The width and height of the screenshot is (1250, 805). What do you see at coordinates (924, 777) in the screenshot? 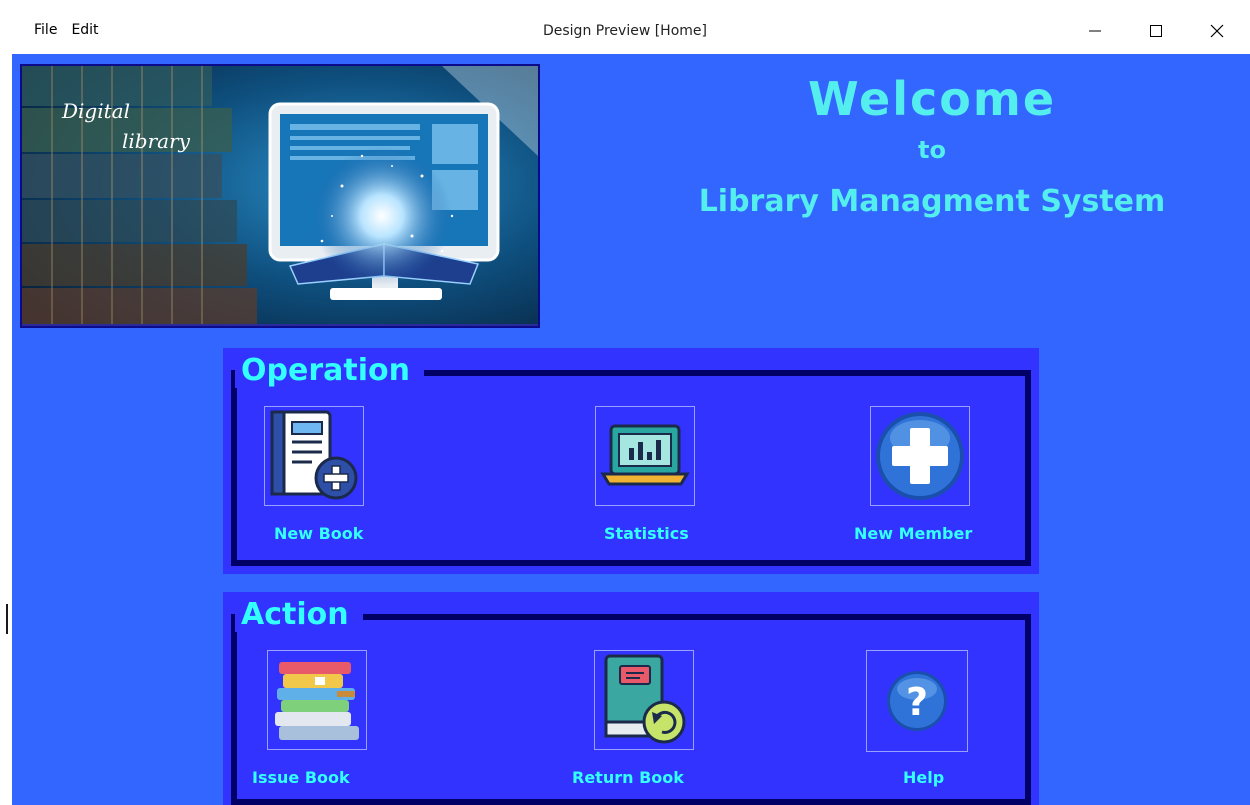
I see `help-label: Help` at bounding box center [924, 777].